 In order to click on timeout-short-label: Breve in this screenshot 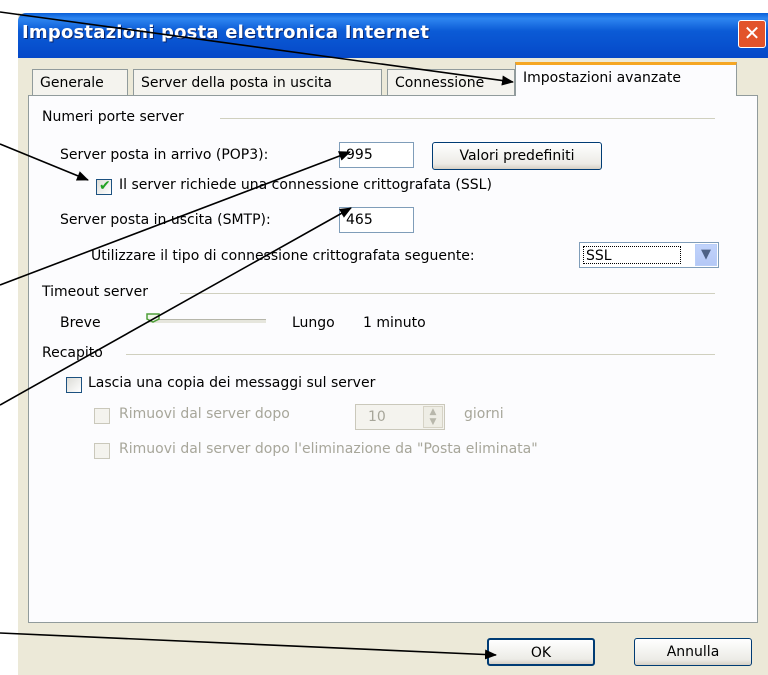, I will do `click(80, 323)`.